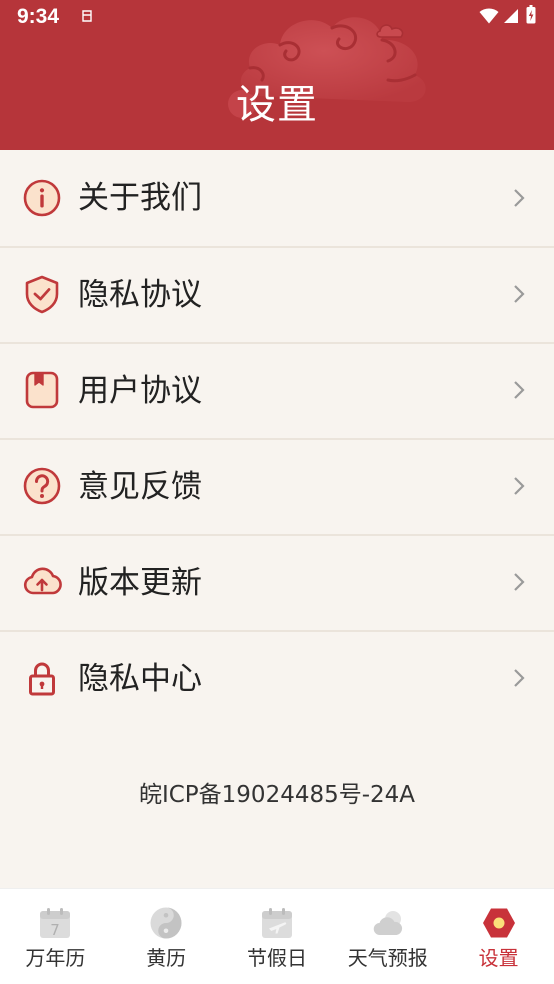  I want to click on nav-item-holidays: 节假日, so click(277, 936).